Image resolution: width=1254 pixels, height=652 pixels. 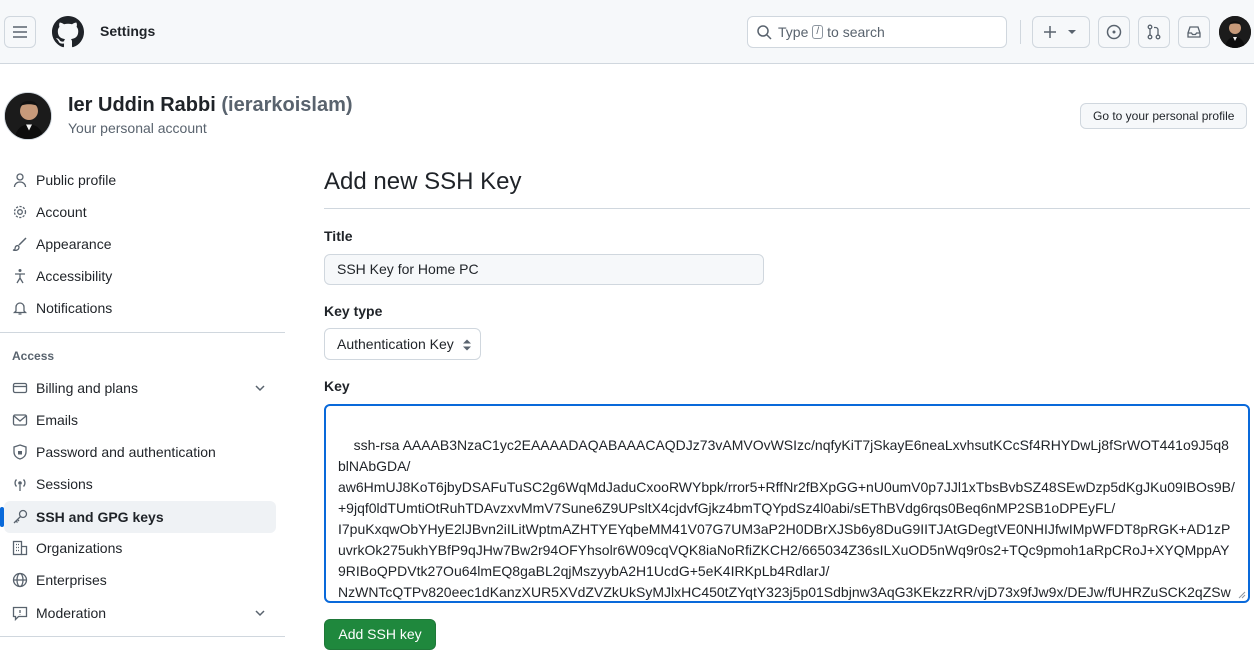 What do you see at coordinates (137, 128) in the screenshot?
I see `profile-subtitle: Your personal account` at bounding box center [137, 128].